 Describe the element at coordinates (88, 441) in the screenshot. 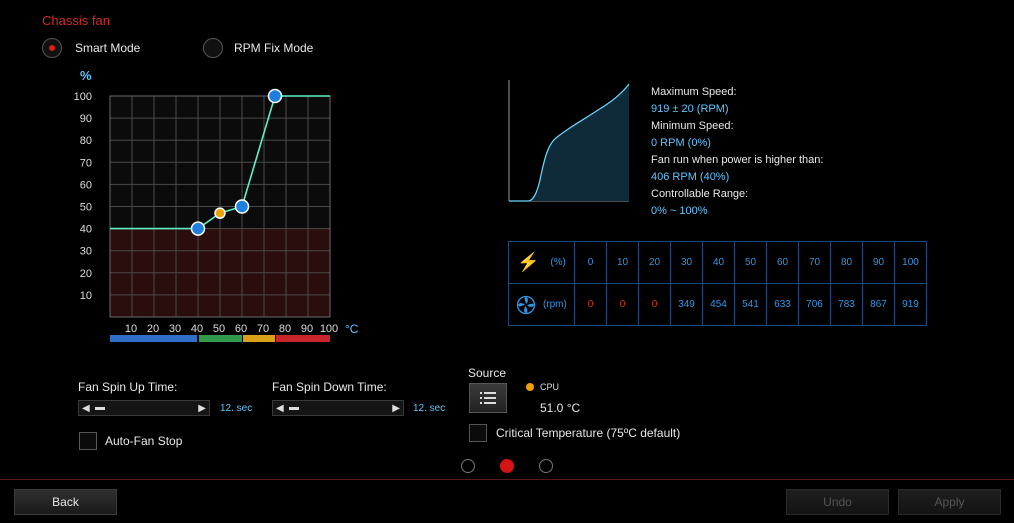

I see `auto-fan-stop-checkbox` at that location.